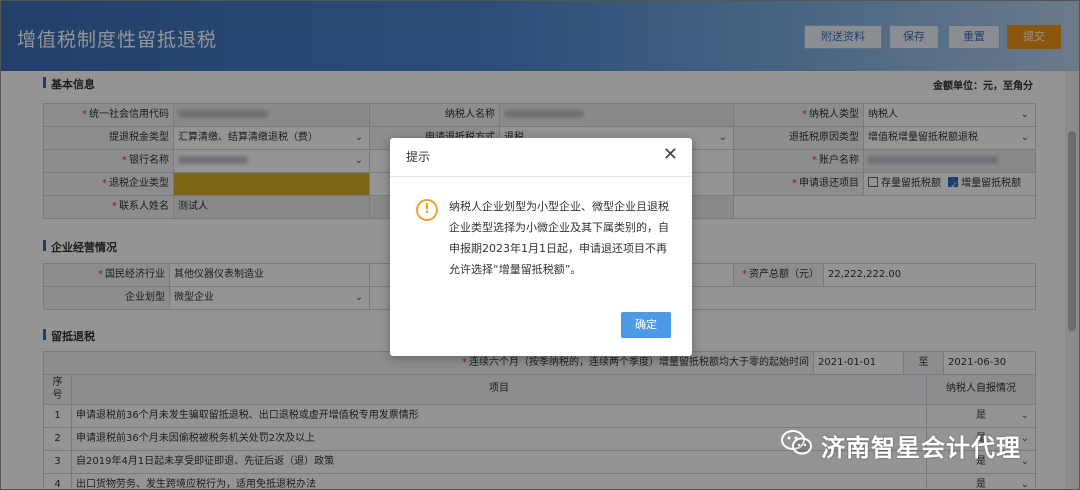  Describe the element at coordinates (427, 210) in the screenshot. I see `warning-icon: !` at that location.